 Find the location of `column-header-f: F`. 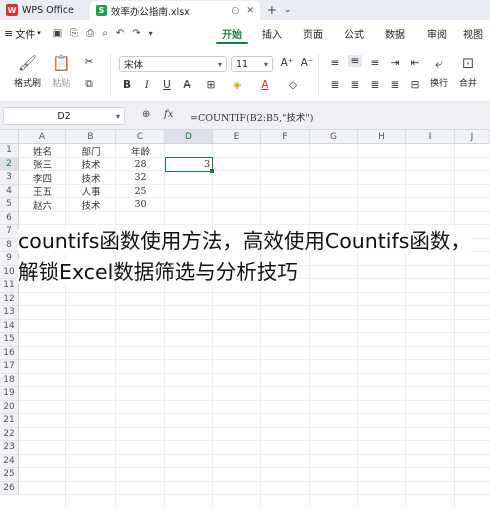

column-header-f: F is located at coordinates (285, 137).